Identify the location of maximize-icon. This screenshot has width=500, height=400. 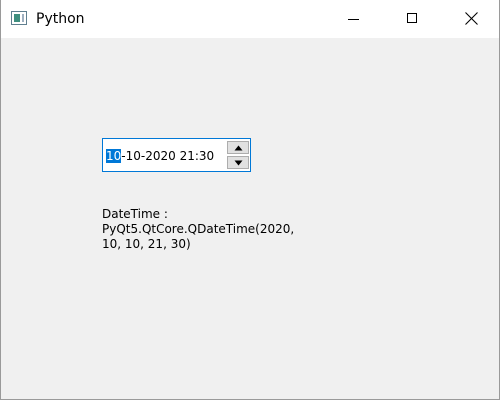
(412, 18).